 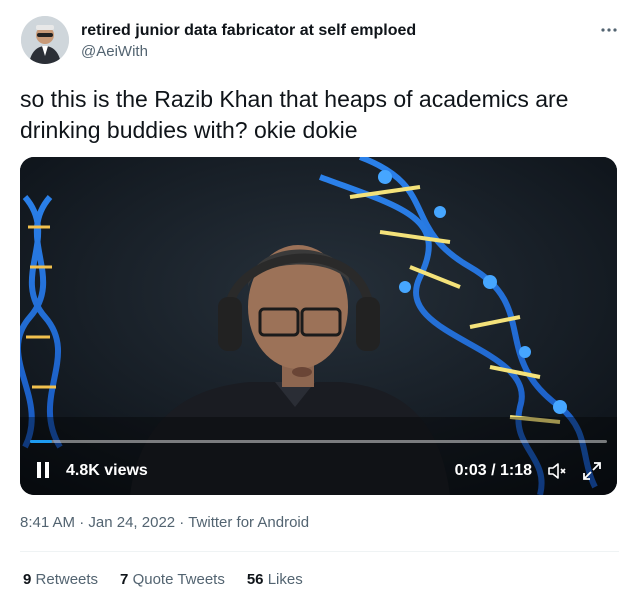 I want to click on video-time: 0:03 / 1:18, so click(x=493, y=470).